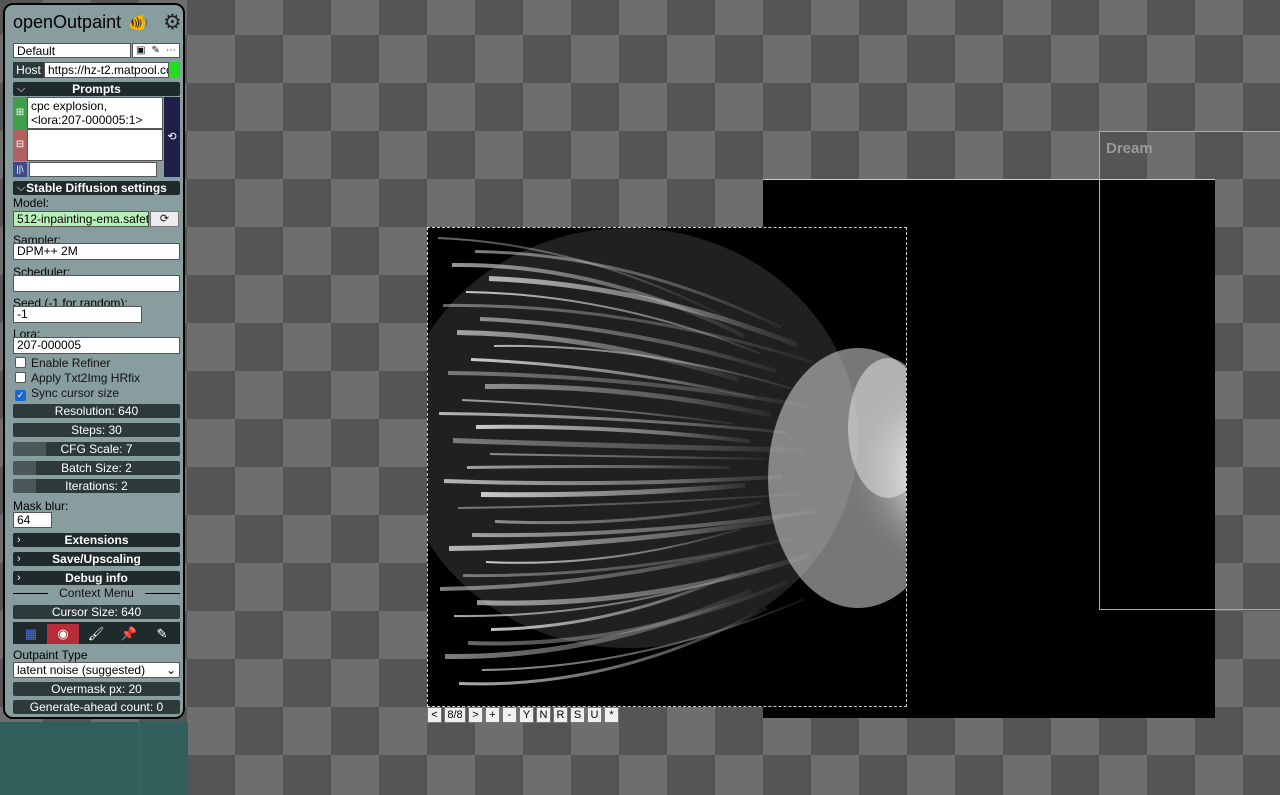 The height and width of the screenshot is (795, 1280). Describe the element at coordinates (20, 169) in the screenshot. I see `styles-icon: ||\` at that location.